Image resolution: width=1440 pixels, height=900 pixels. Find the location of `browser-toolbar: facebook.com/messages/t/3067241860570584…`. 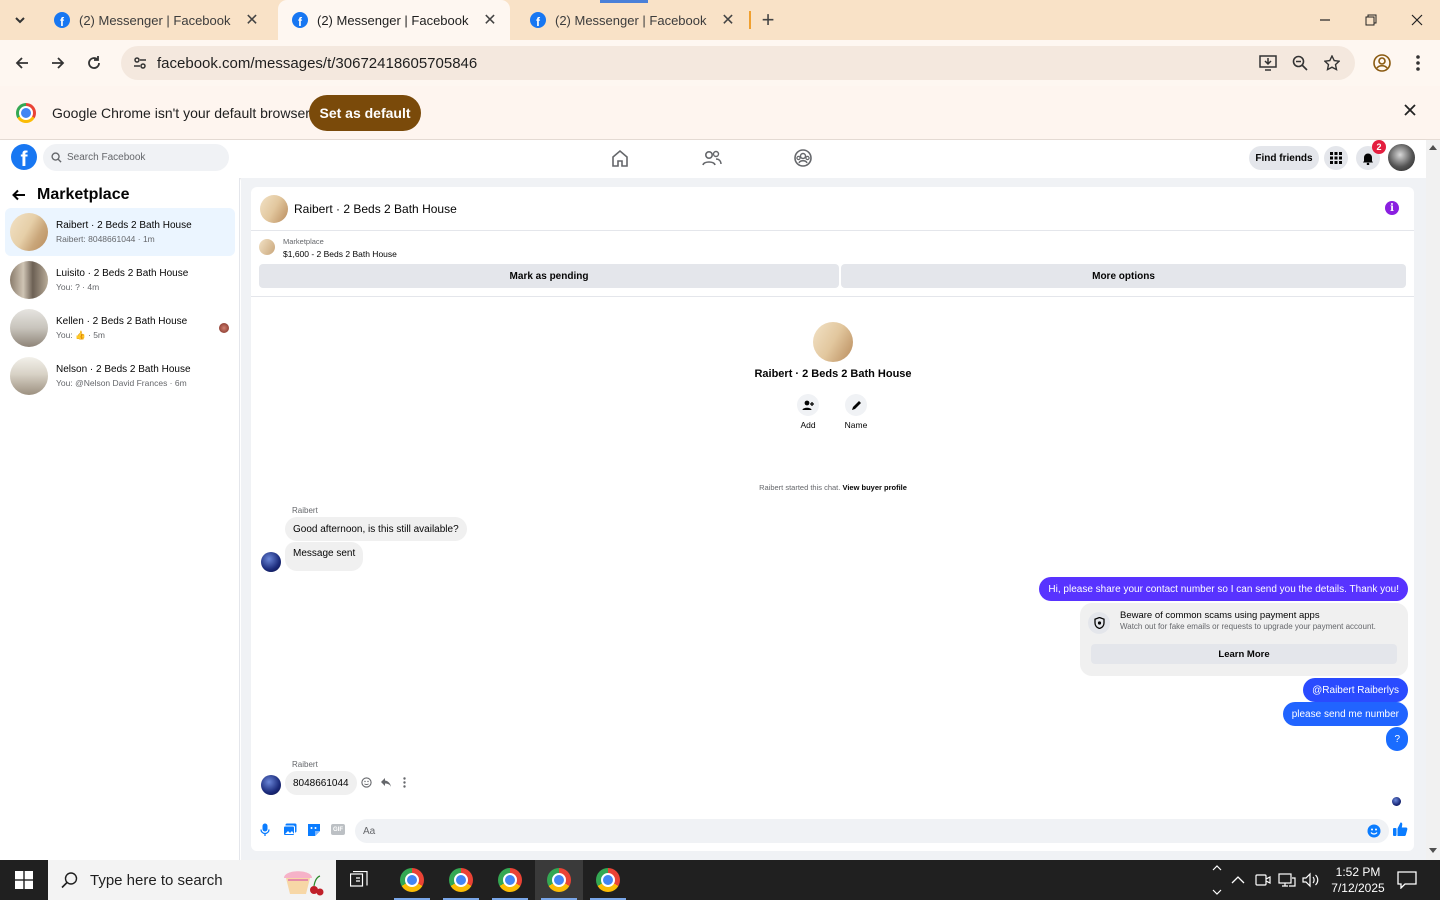

browser-toolbar: facebook.com/messages/t/3067241860570584… is located at coordinates (720, 63).